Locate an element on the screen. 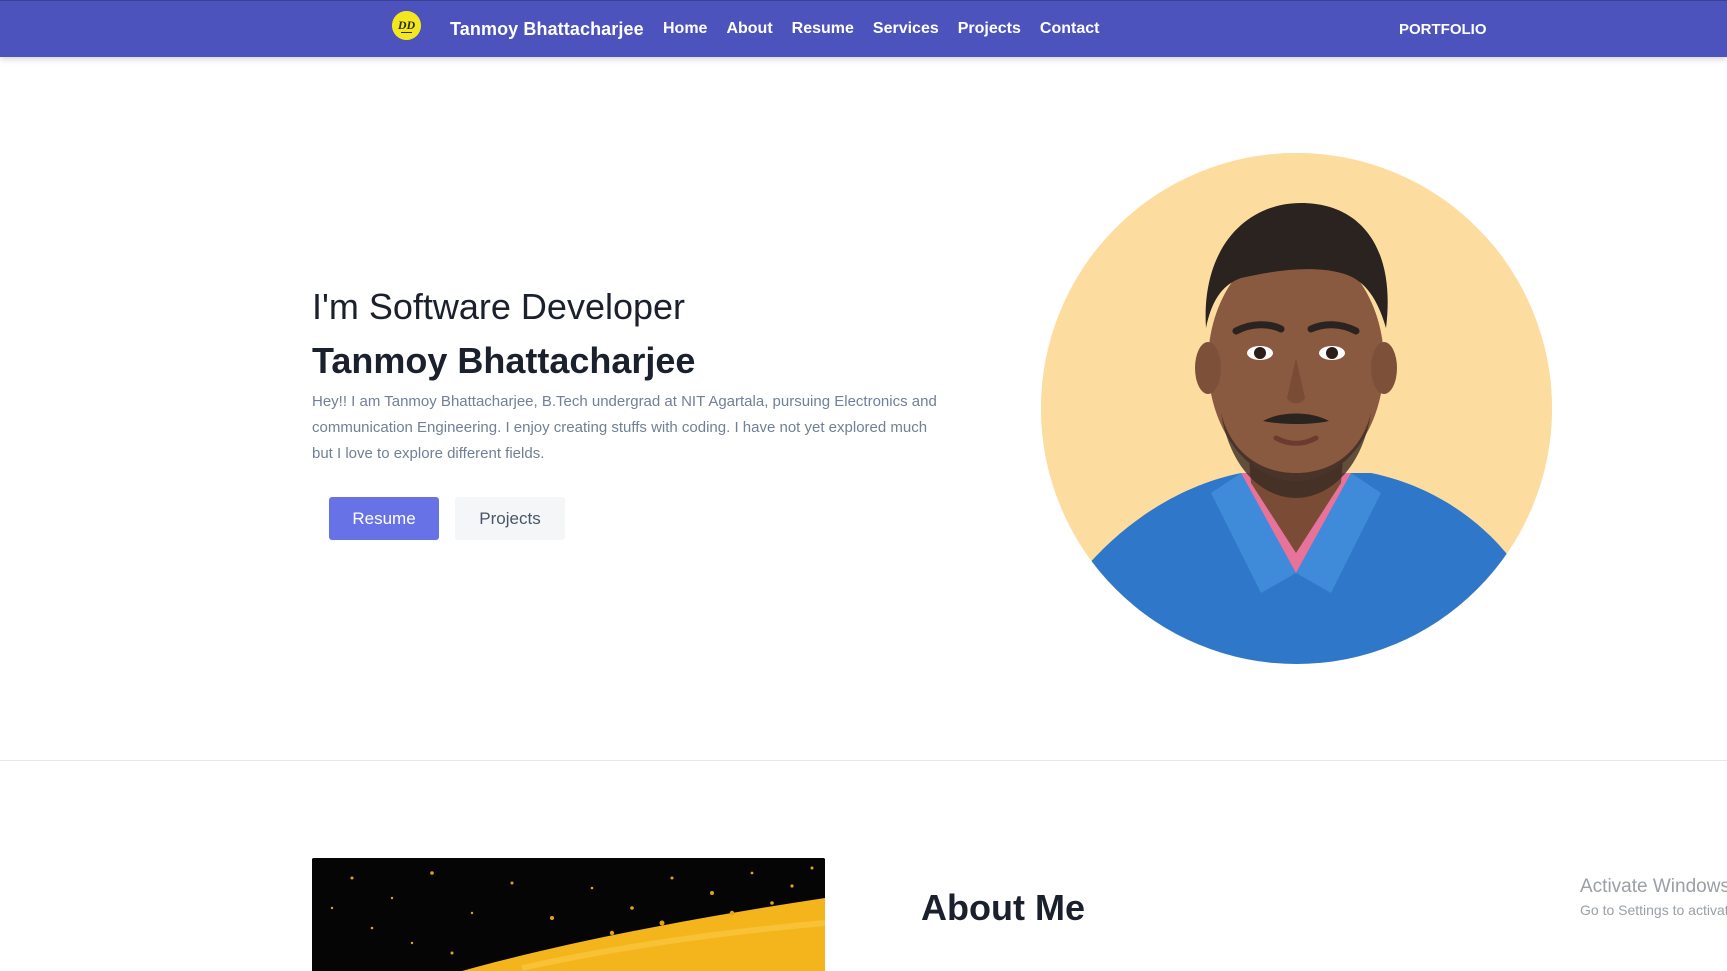 The width and height of the screenshot is (1727, 971). section-divider is located at coordinates (863, 760).